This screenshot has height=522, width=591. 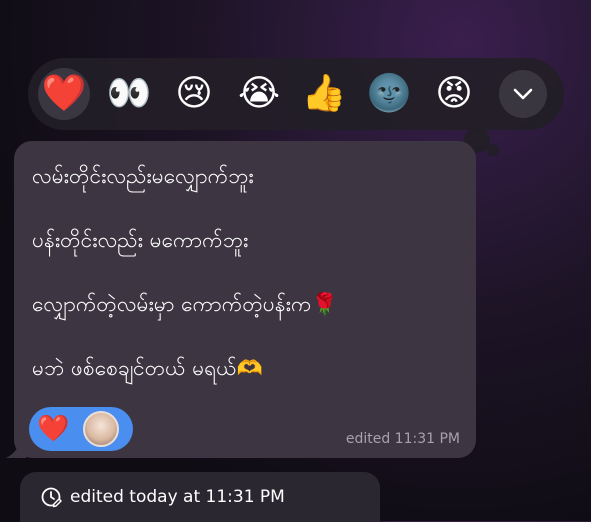 I want to click on more-reactions-button, so click(x=523, y=94).